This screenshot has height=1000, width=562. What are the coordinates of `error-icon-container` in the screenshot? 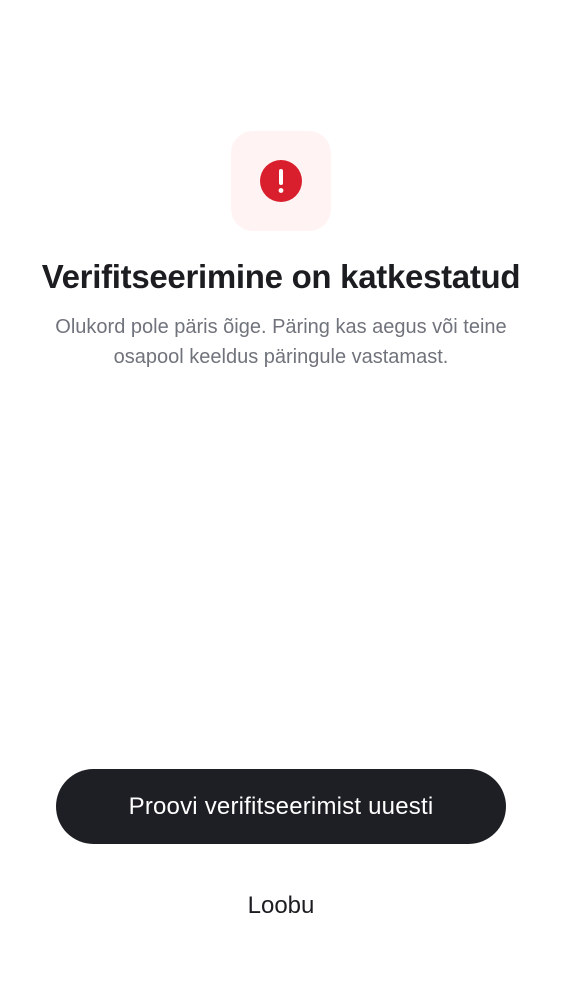 It's located at (281, 181).